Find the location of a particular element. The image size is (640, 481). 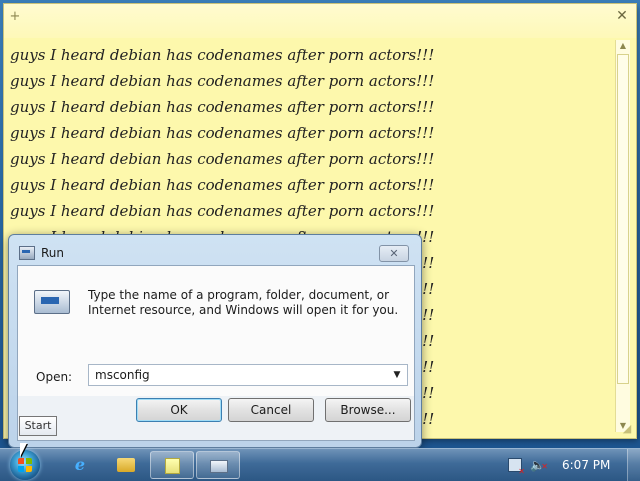

open-input: msconfig is located at coordinates (122, 375).